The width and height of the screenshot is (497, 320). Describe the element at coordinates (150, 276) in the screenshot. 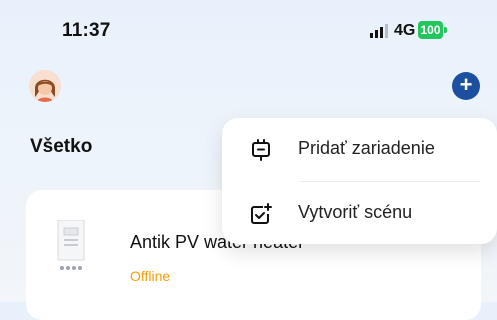

I see `device-status: Offline` at that location.